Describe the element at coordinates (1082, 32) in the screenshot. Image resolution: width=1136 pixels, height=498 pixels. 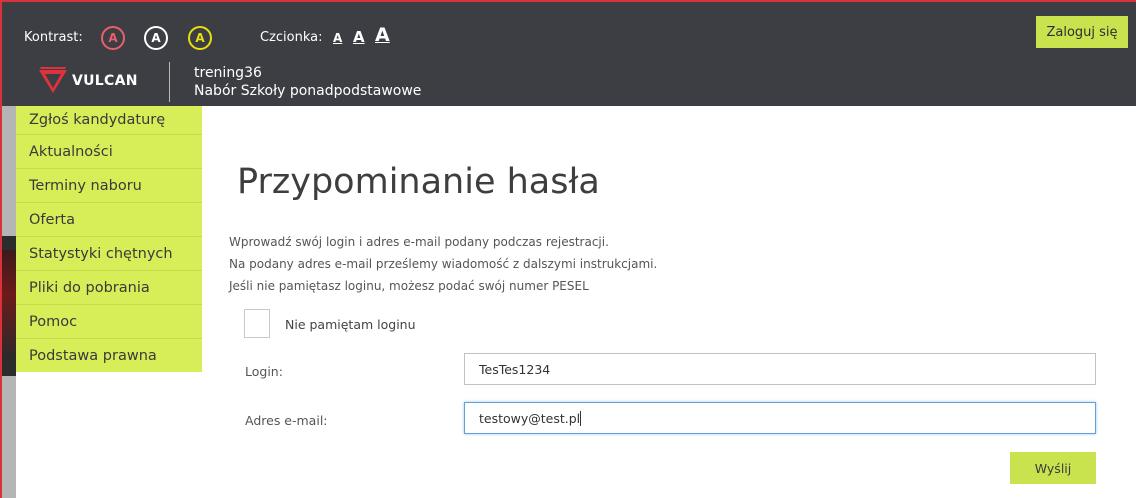
I see `login-button: Zaloguj się` at that location.